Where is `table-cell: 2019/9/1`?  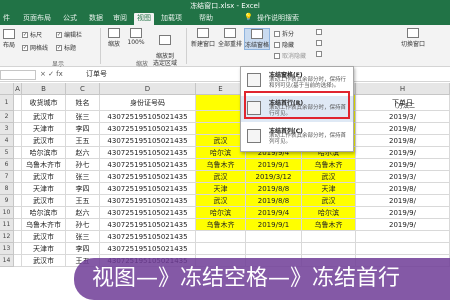
table-cell: 2019/9/1 is located at coordinates (274, 225).